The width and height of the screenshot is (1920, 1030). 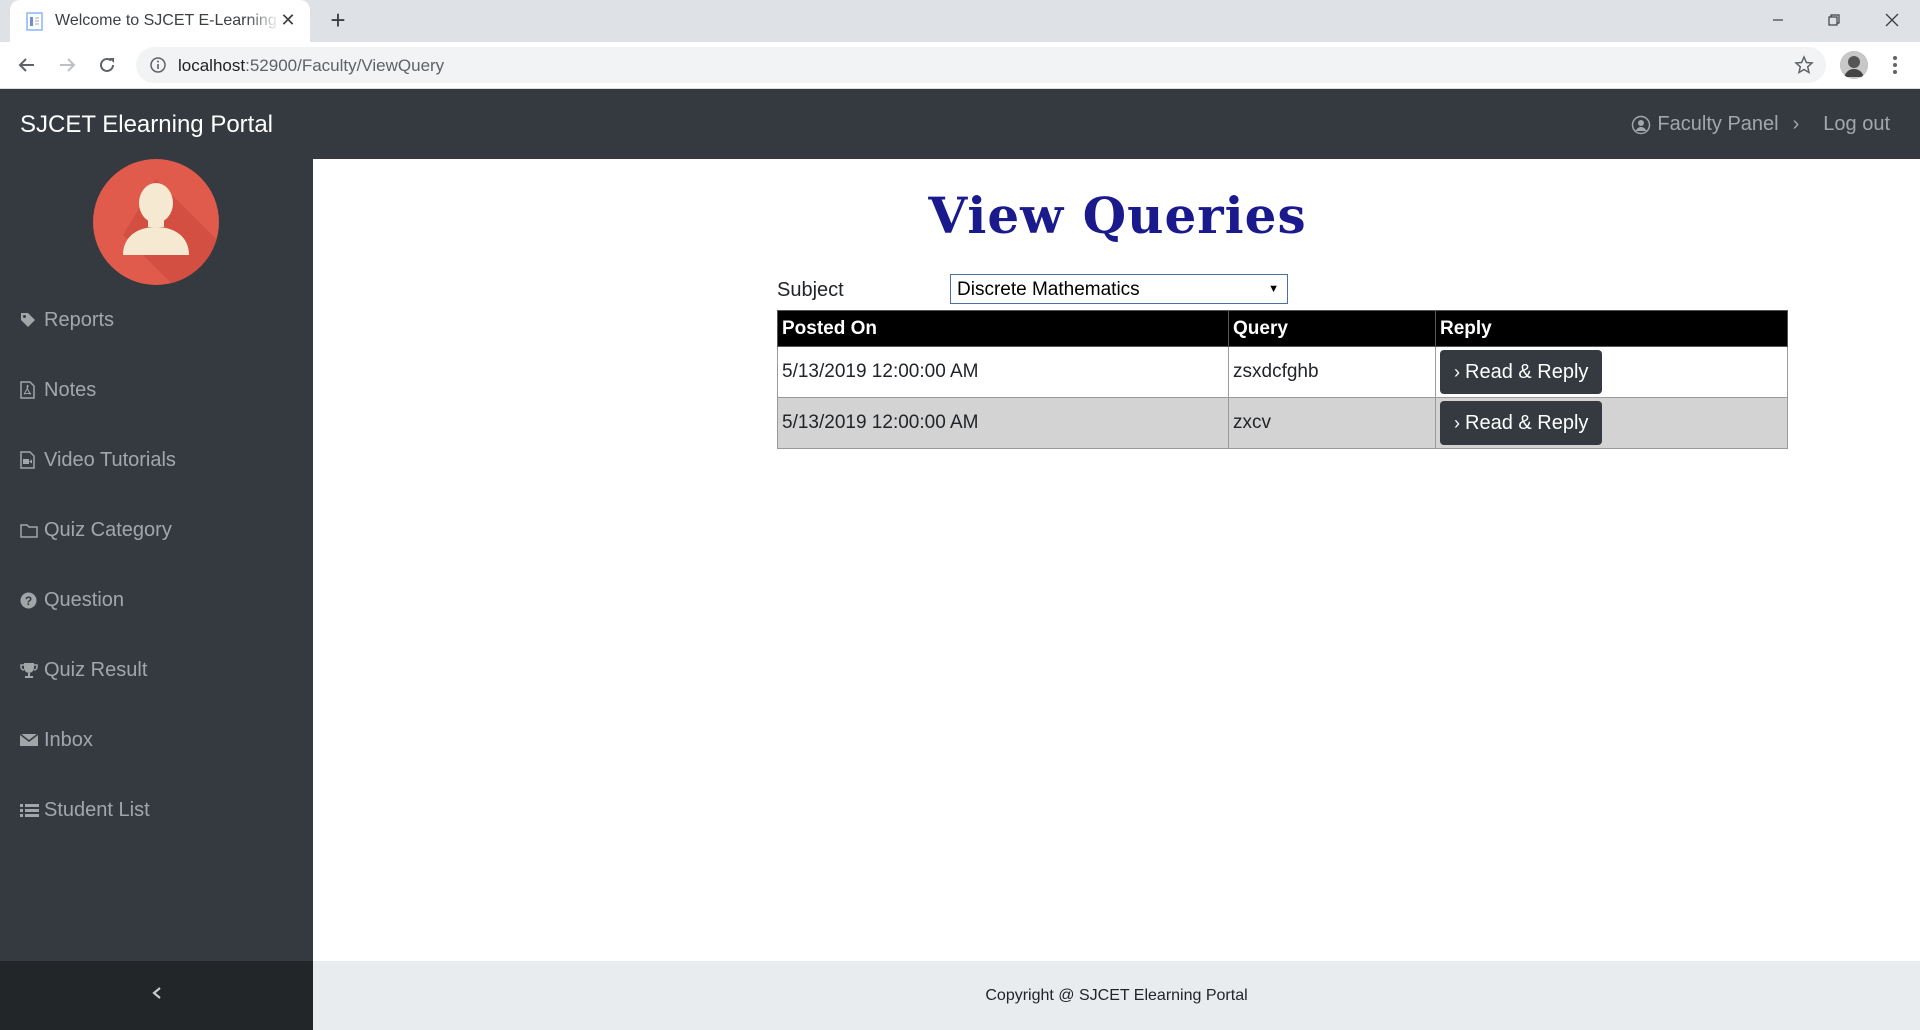 I want to click on sidebar-item-video-tutorials: Video Tutorials, so click(x=98, y=460).